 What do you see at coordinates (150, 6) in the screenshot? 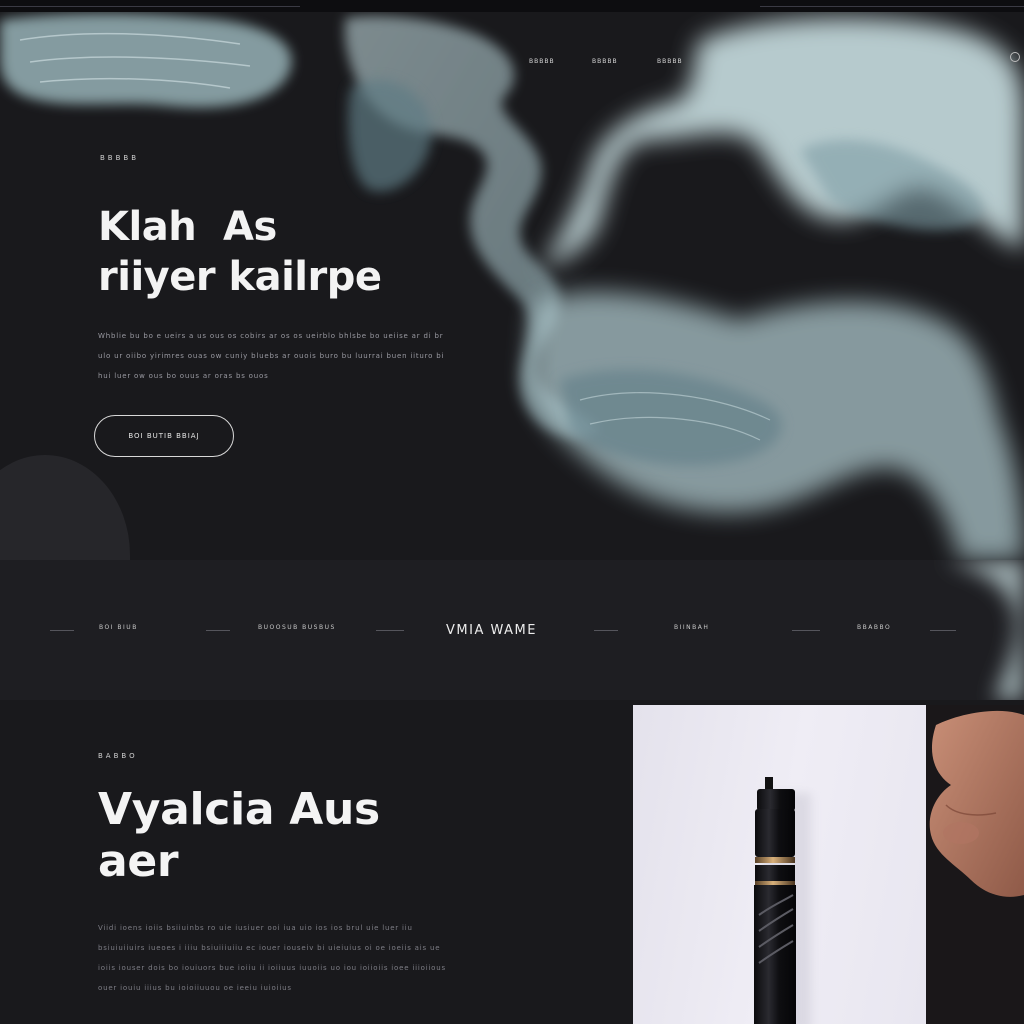
I see `top-bar-line-left` at bounding box center [150, 6].